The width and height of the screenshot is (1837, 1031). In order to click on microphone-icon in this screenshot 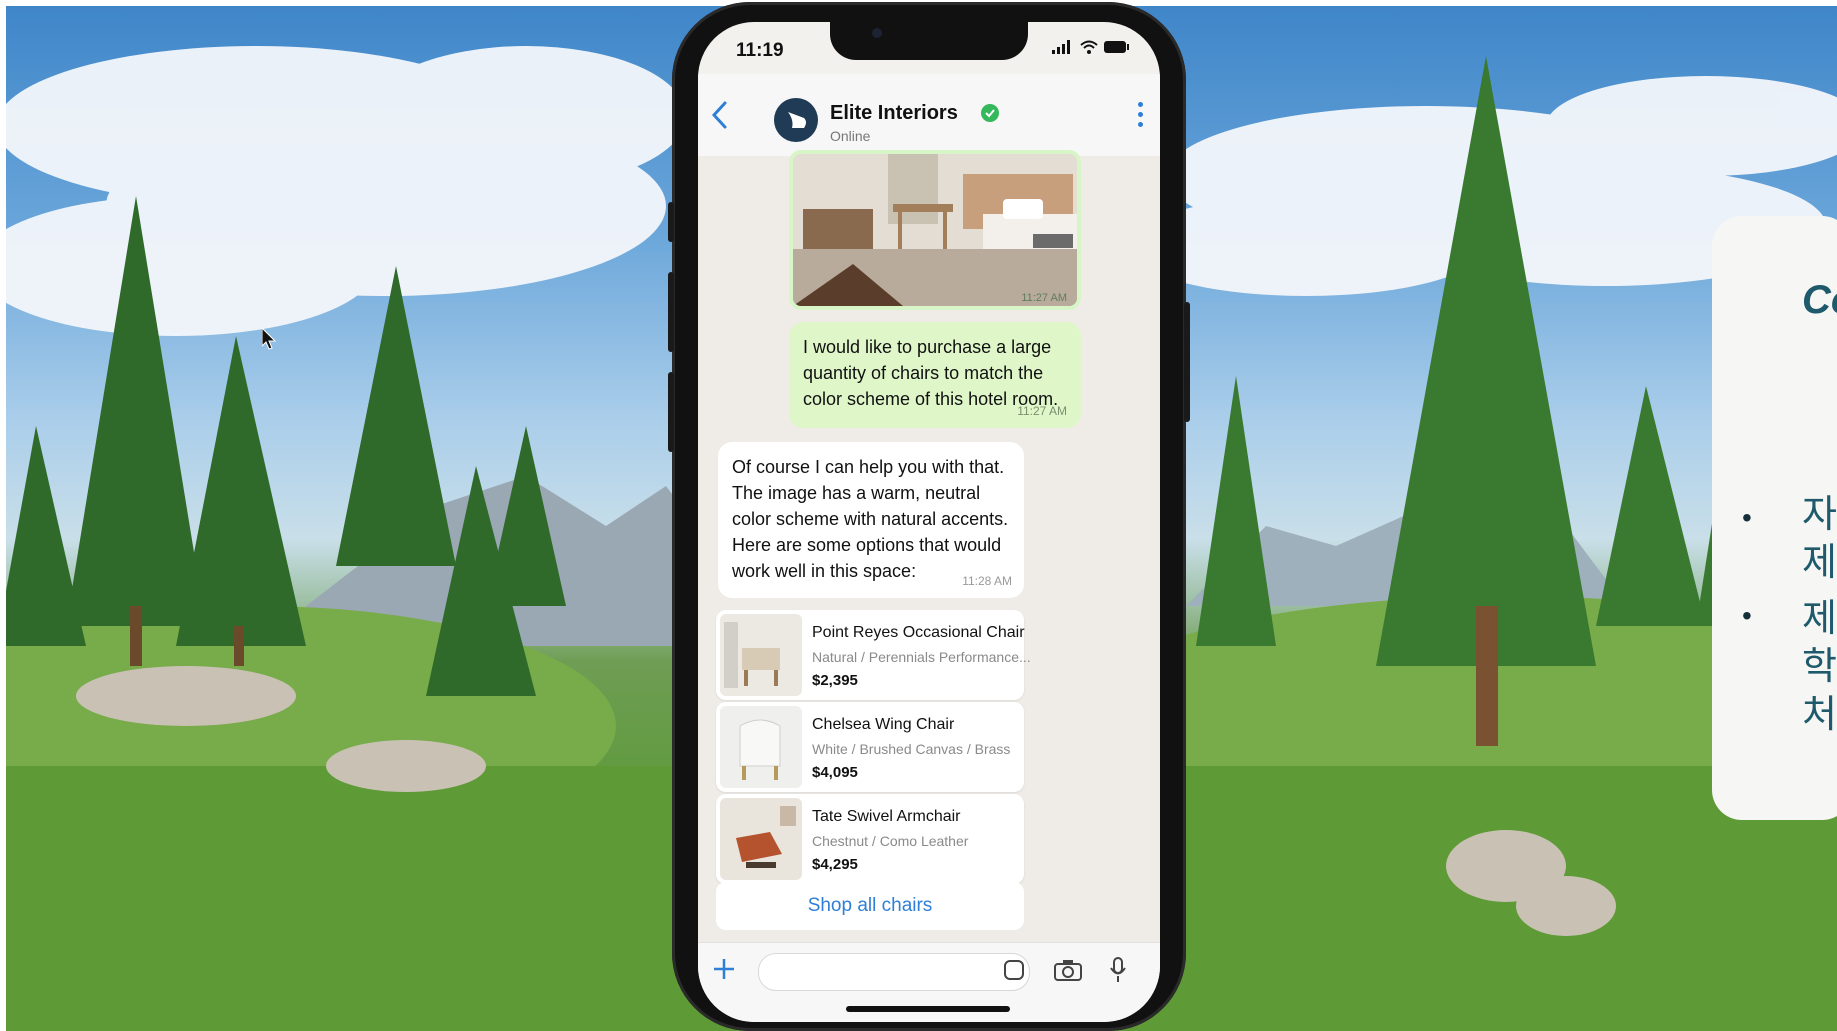, I will do `click(1118, 970)`.